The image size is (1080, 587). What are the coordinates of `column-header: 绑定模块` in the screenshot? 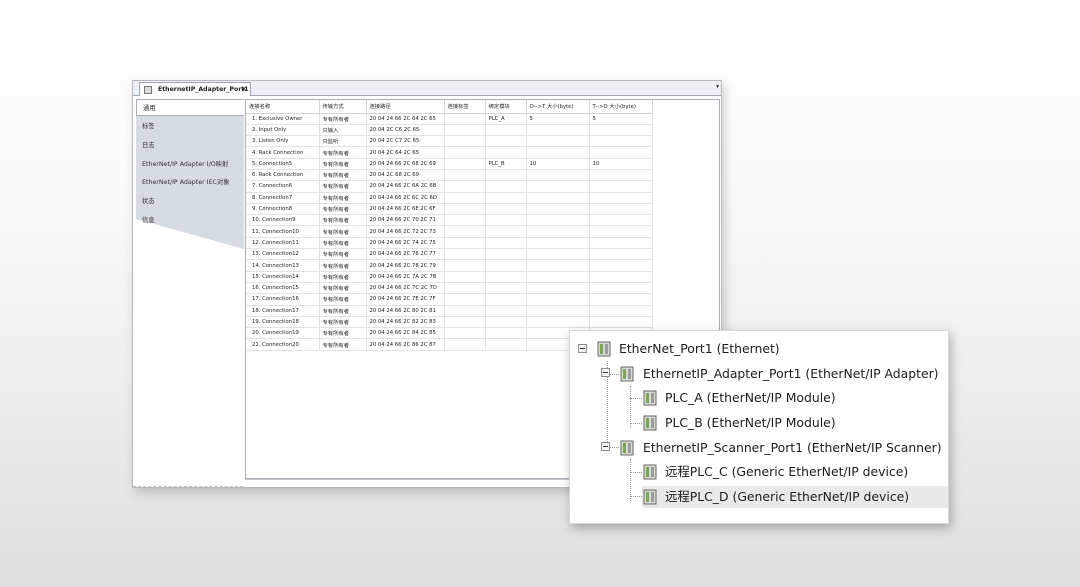 It's located at (506, 107).